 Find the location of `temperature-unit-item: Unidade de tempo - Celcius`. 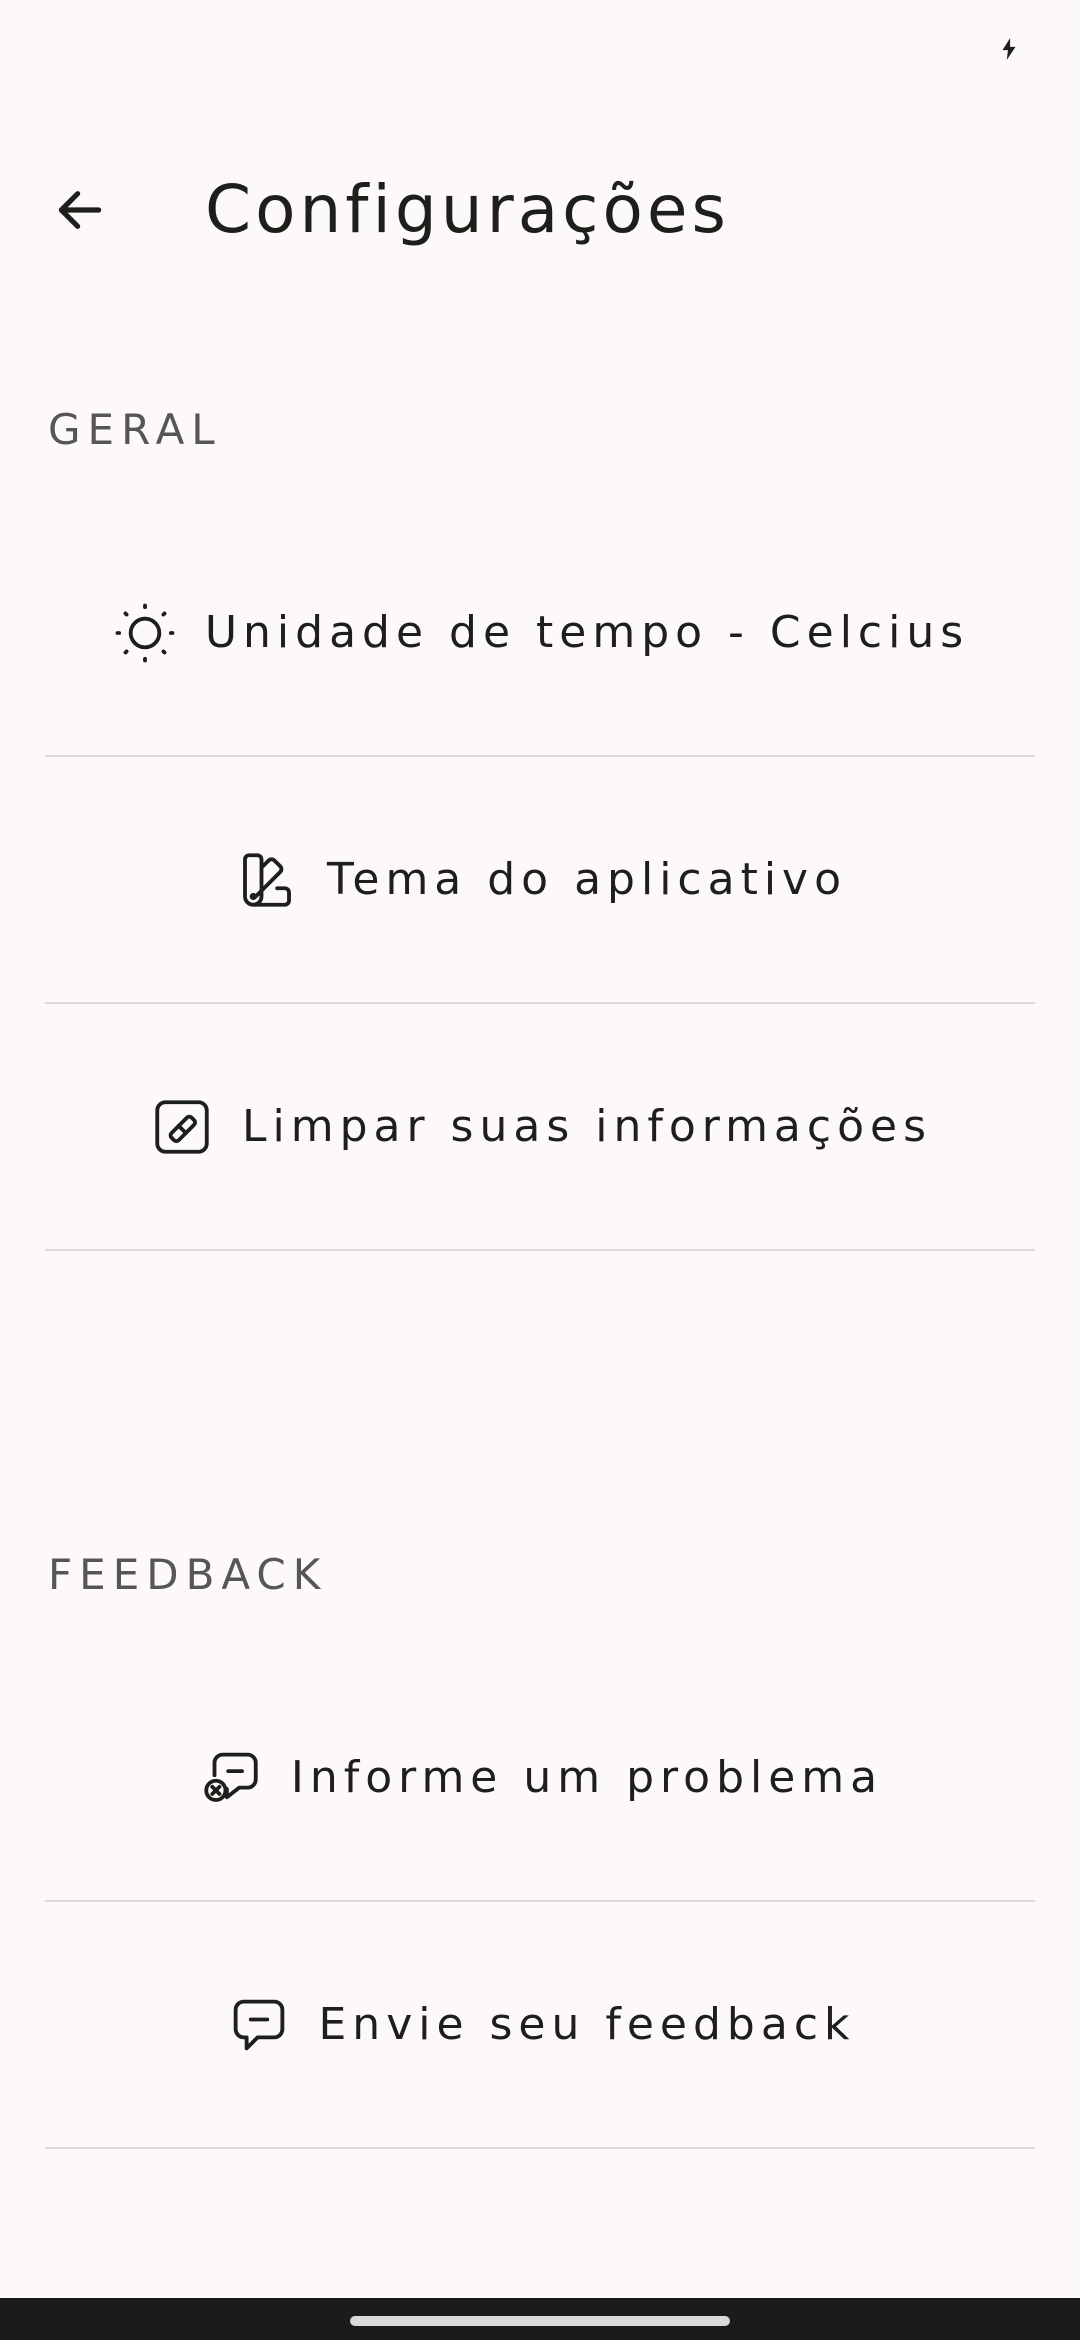

temperature-unit-item: Unidade de tempo - Celcius is located at coordinates (540, 633).